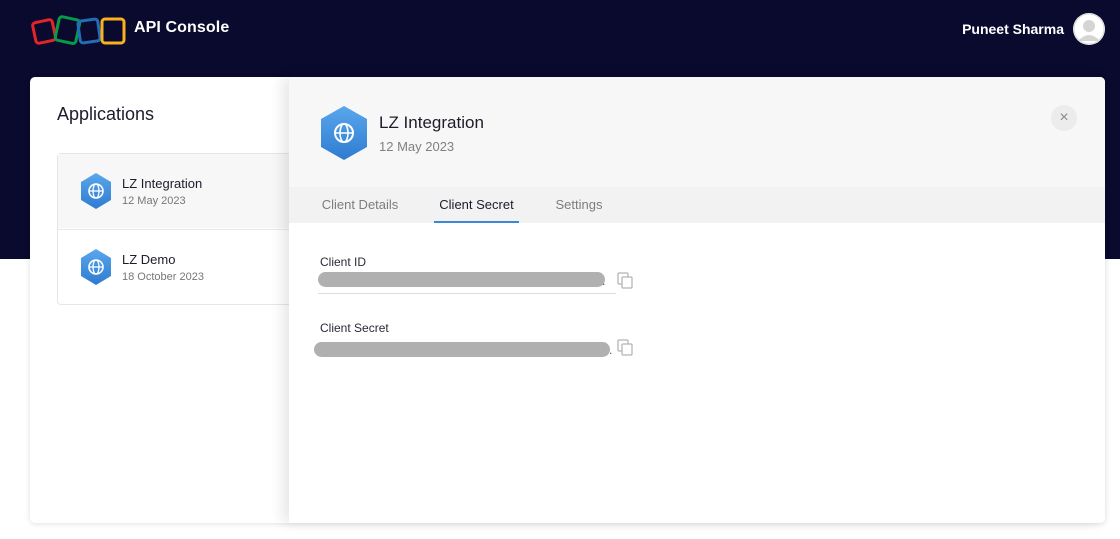 Image resolution: width=1120 pixels, height=539 pixels. I want to click on panel-tabs: Client Details Client Secret Settings, so click(697, 205).